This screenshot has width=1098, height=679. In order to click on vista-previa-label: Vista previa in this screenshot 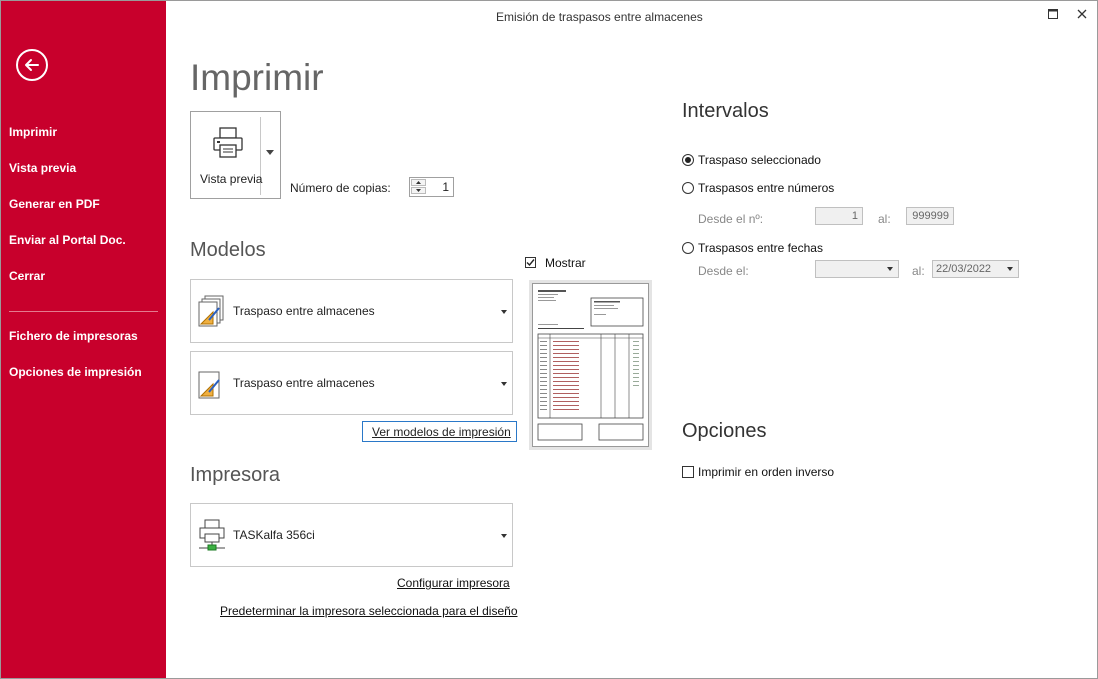, I will do `click(231, 179)`.